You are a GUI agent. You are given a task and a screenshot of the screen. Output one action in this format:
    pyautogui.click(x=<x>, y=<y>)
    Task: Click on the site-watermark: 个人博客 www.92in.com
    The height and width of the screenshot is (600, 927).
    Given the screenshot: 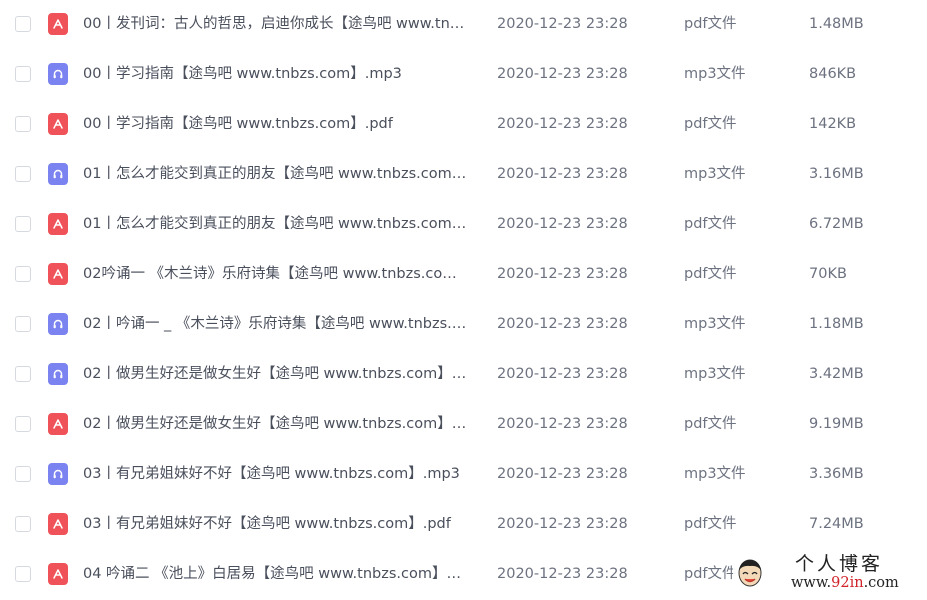 What is the action you would take?
    pyautogui.click(x=830, y=574)
    